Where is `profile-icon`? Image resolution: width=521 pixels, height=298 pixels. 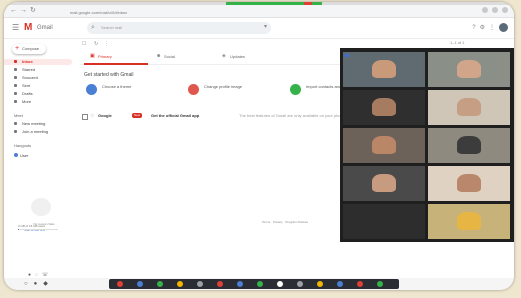
profile-icon is located at coordinates (505, 10).